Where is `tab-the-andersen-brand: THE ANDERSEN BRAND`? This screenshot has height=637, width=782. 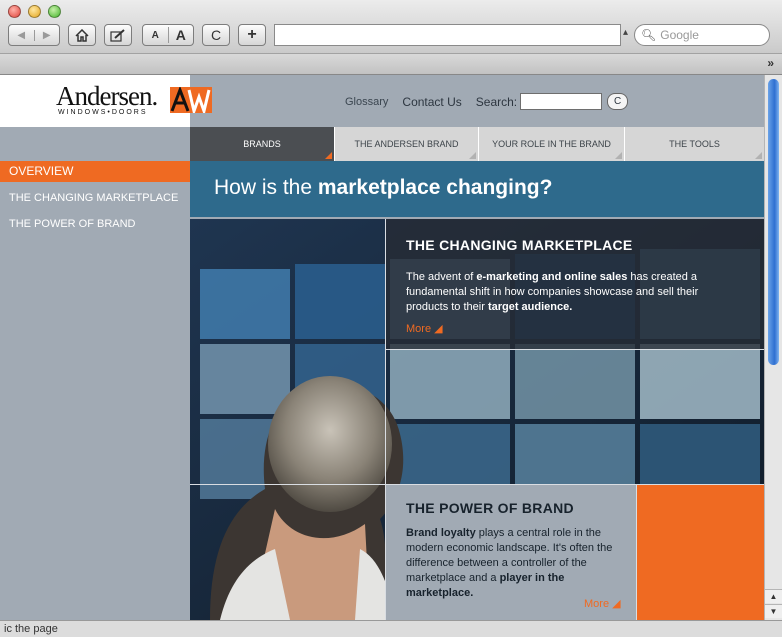 tab-the-andersen-brand: THE ANDERSEN BRAND is located at coordinates (406, 144).